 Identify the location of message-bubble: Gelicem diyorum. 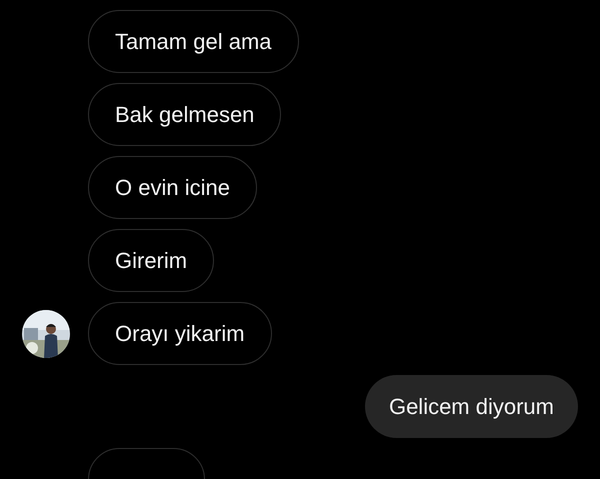
(471, 406).